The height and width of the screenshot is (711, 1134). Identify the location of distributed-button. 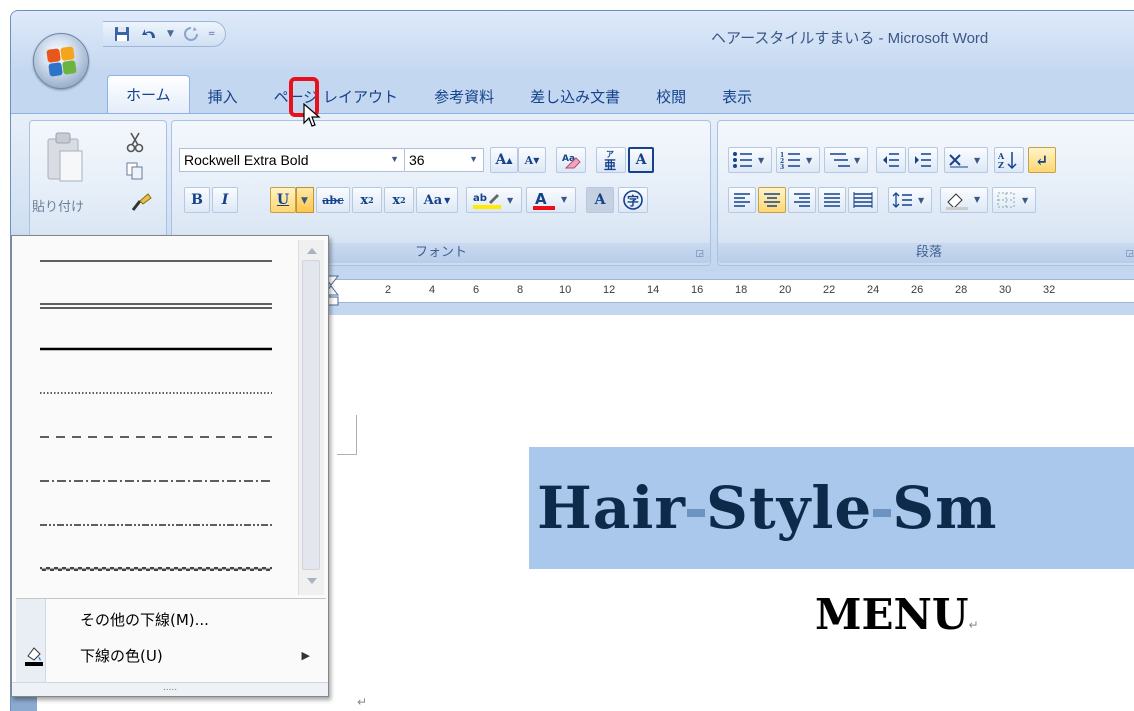
(863, 200).